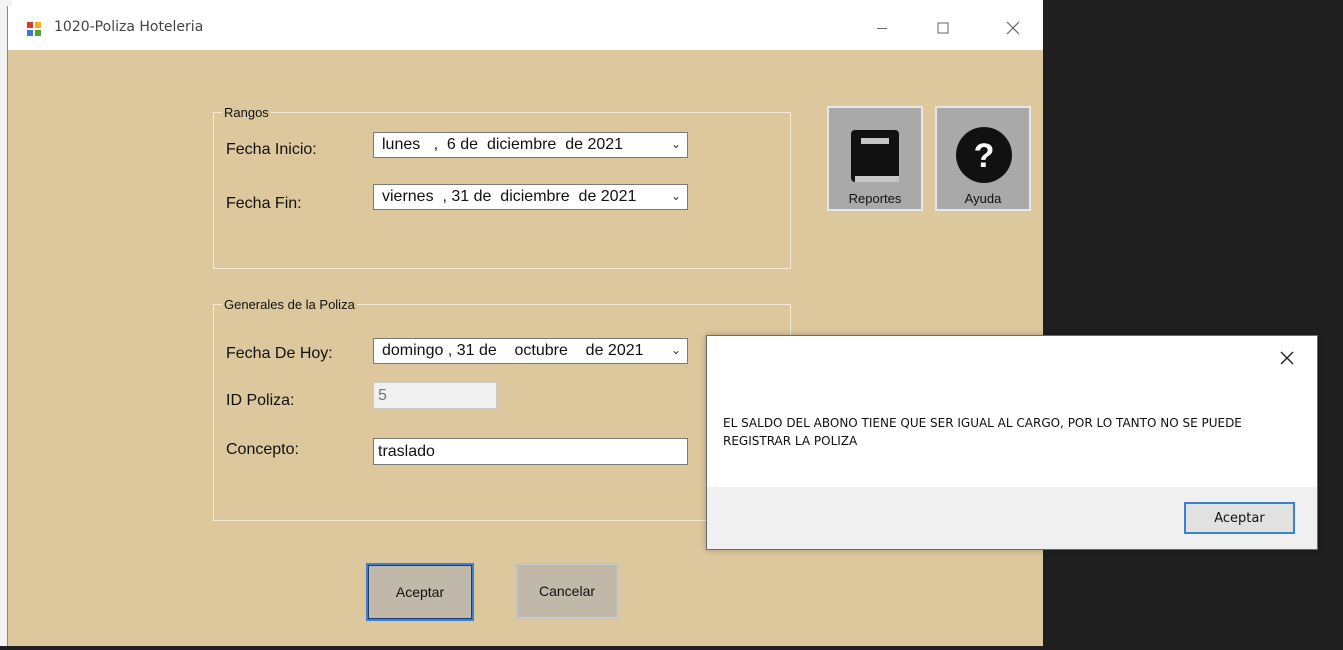  I want to click on dialog-footer: Aceptar, so click(1012, 518).